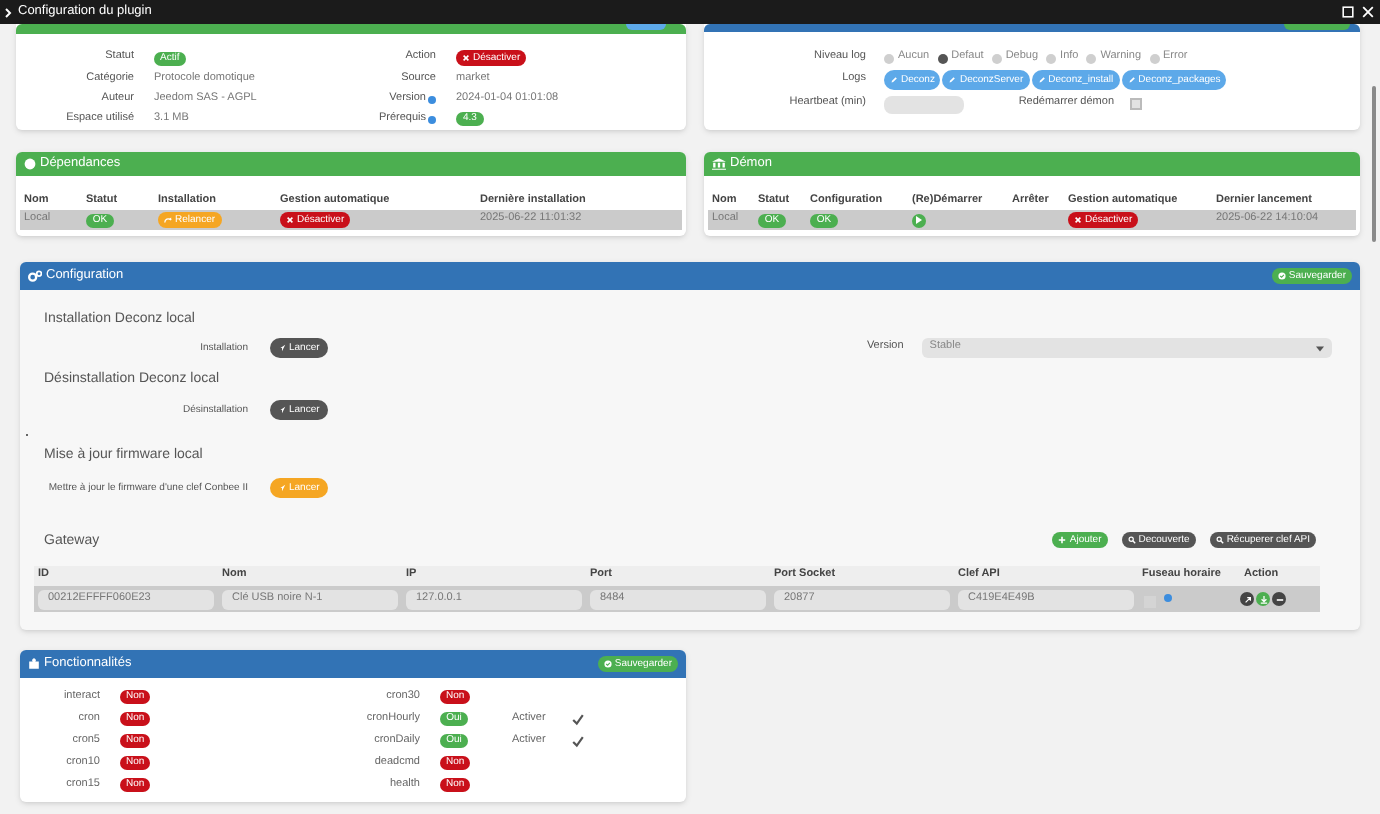 This screenshot has height=814, width=1380. Describe the element at coordinates (34, 664) in the screenshot. I see `puzzle-icon` at that location.